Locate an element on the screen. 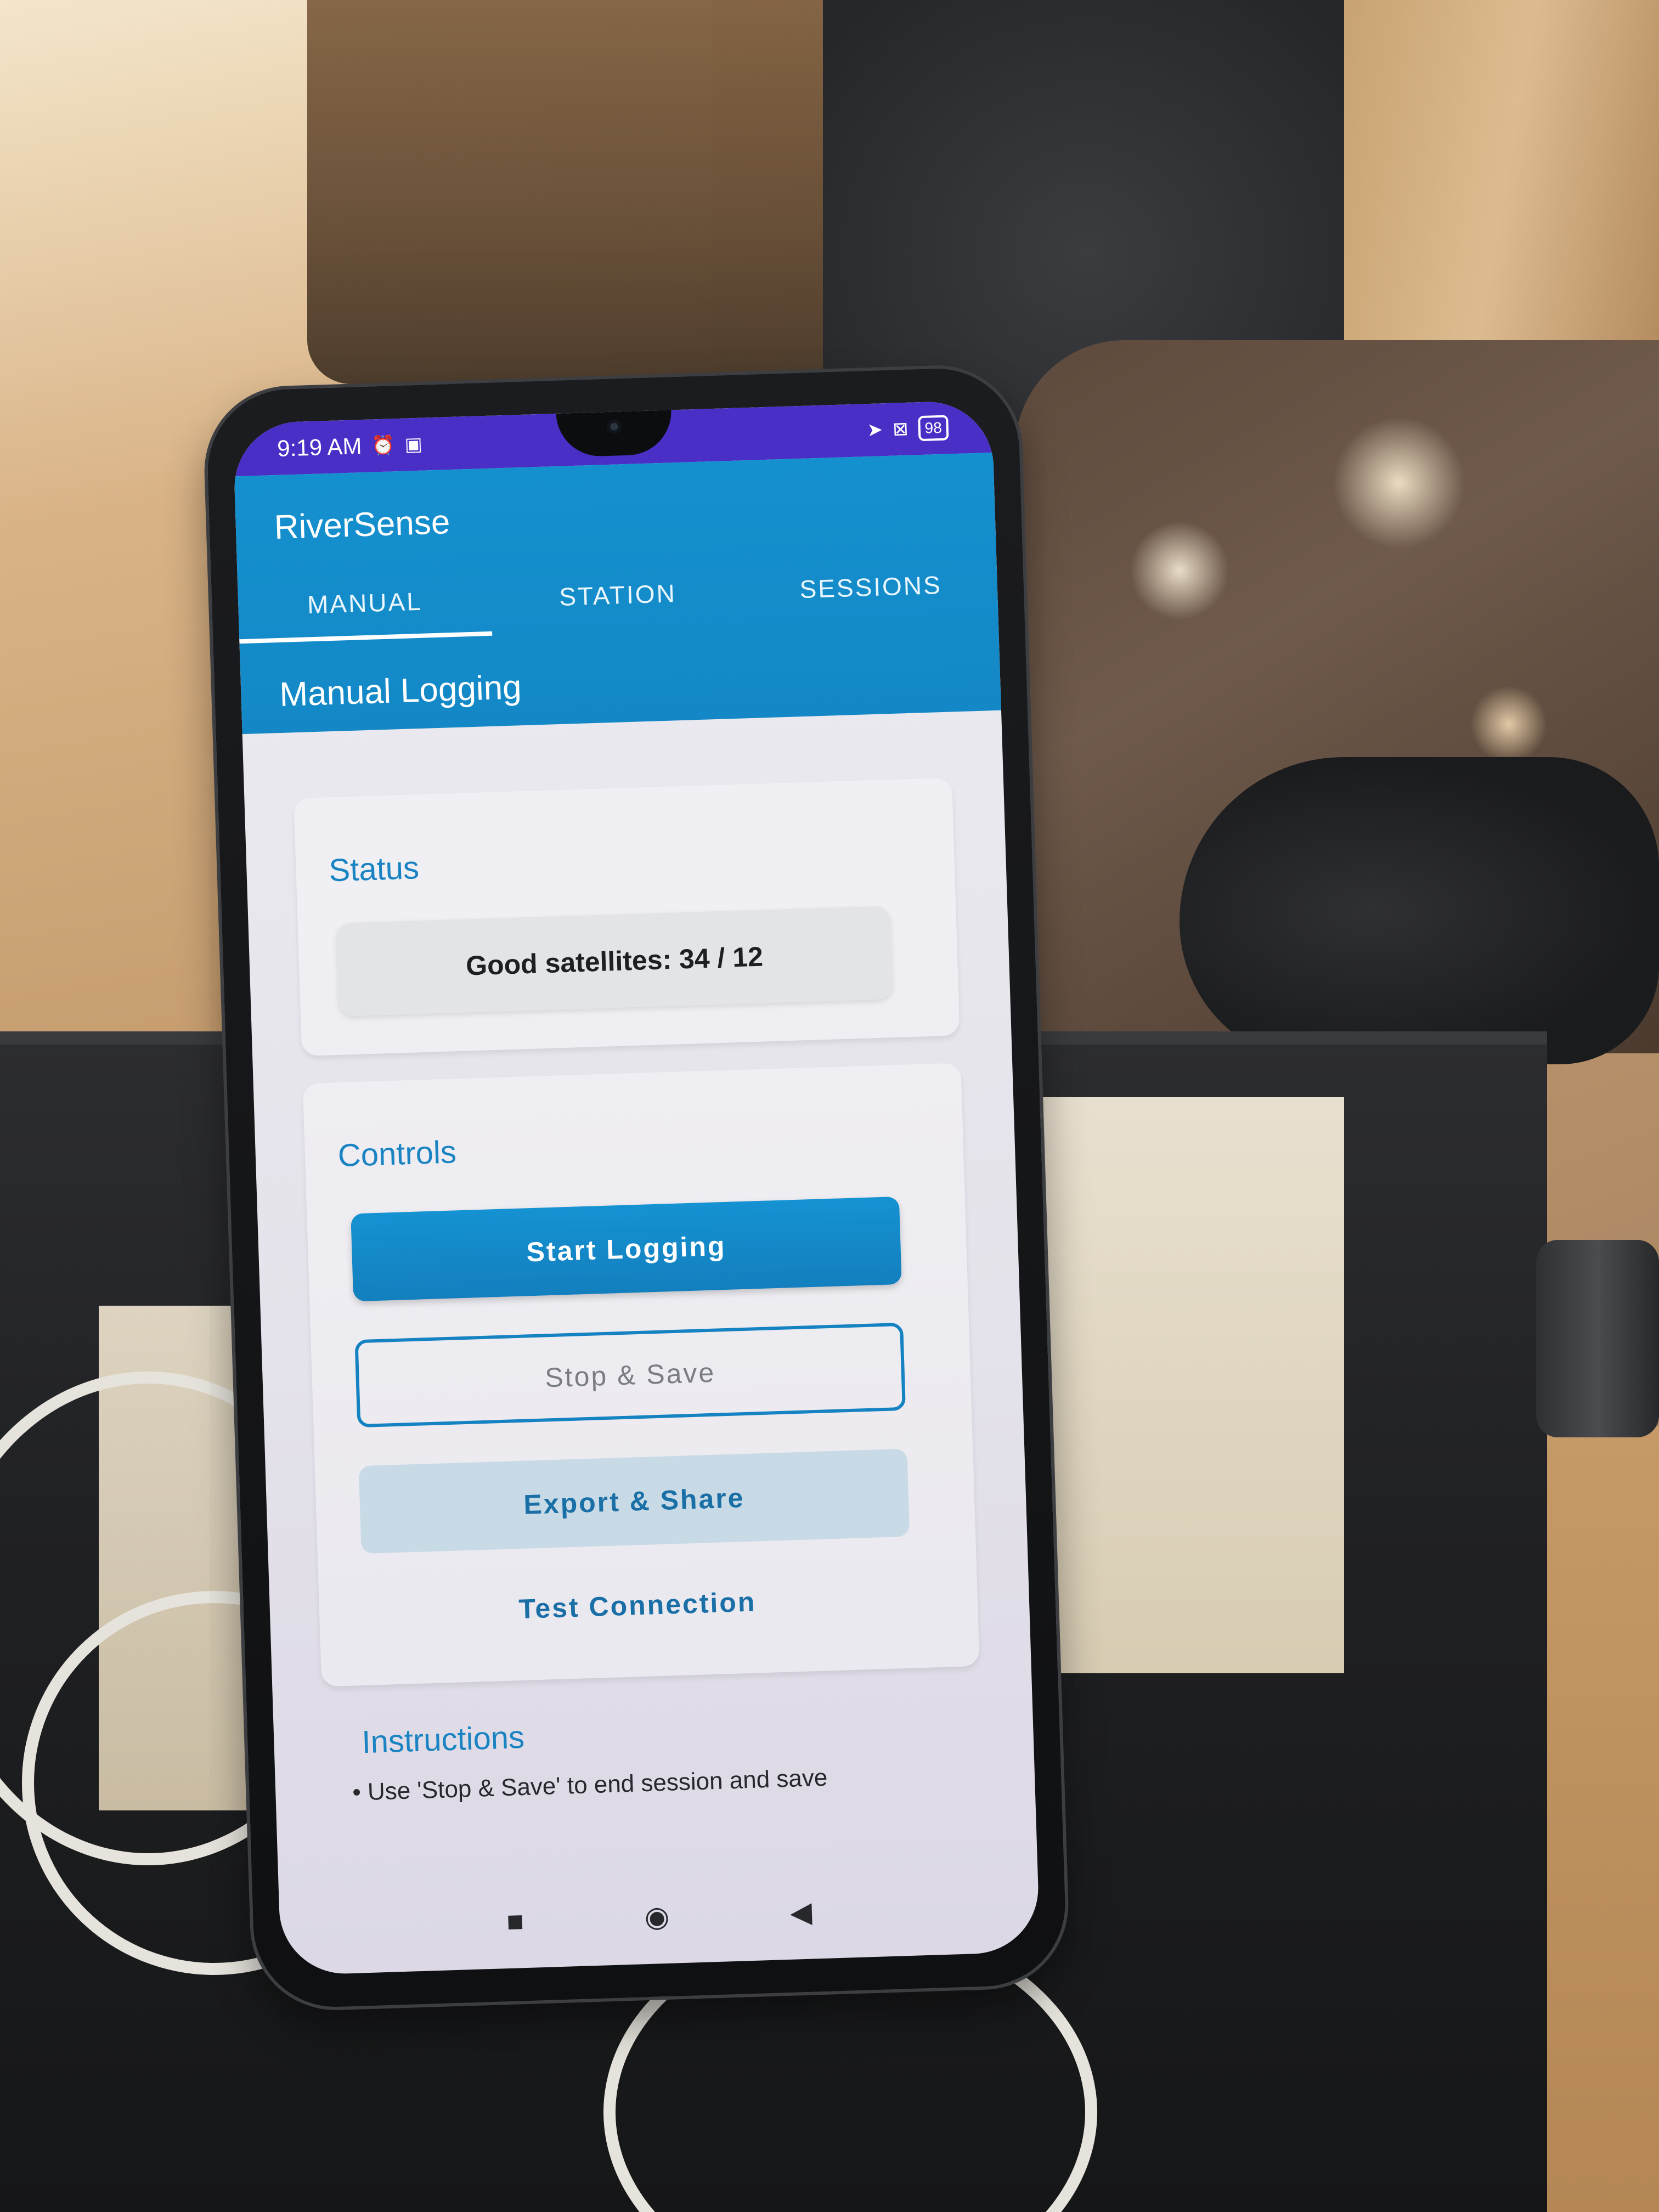  tab-bar: MANUAL STATION SESSIONS is located at coordinates (617, 595).